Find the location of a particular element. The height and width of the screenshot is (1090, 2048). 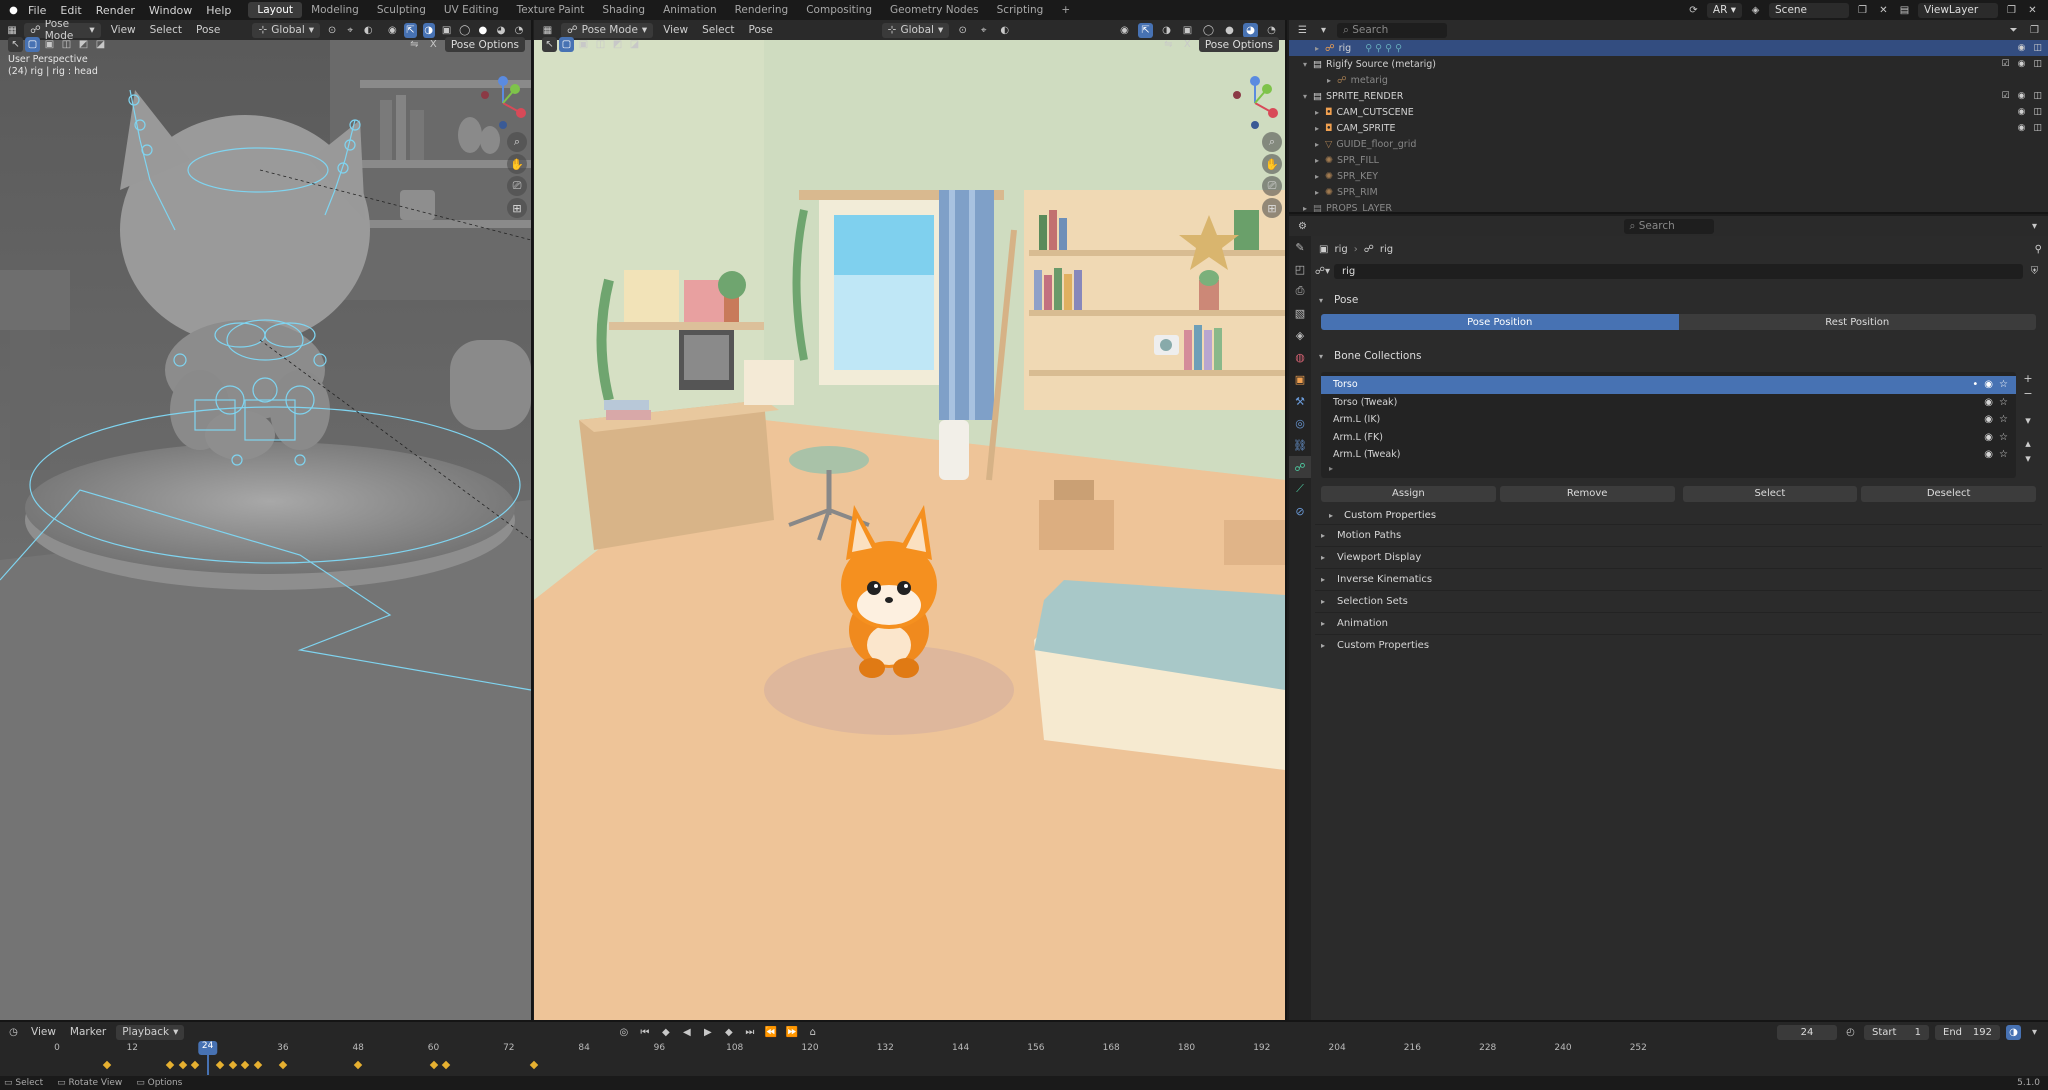

orientation-selector: ⊹ Global ▾ is located at coordinates (915, 30).